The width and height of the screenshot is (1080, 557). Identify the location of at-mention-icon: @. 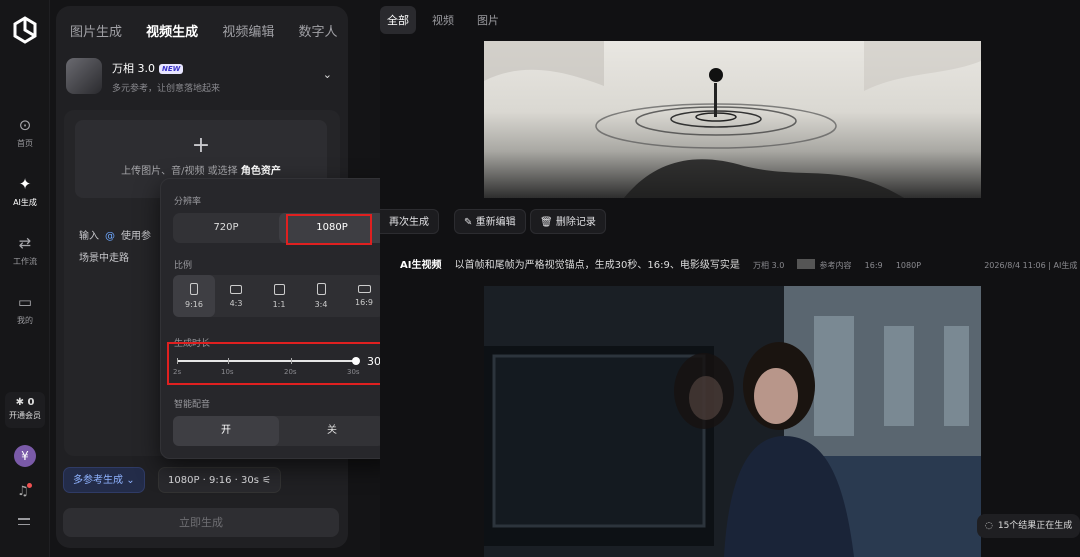
(110, 237).